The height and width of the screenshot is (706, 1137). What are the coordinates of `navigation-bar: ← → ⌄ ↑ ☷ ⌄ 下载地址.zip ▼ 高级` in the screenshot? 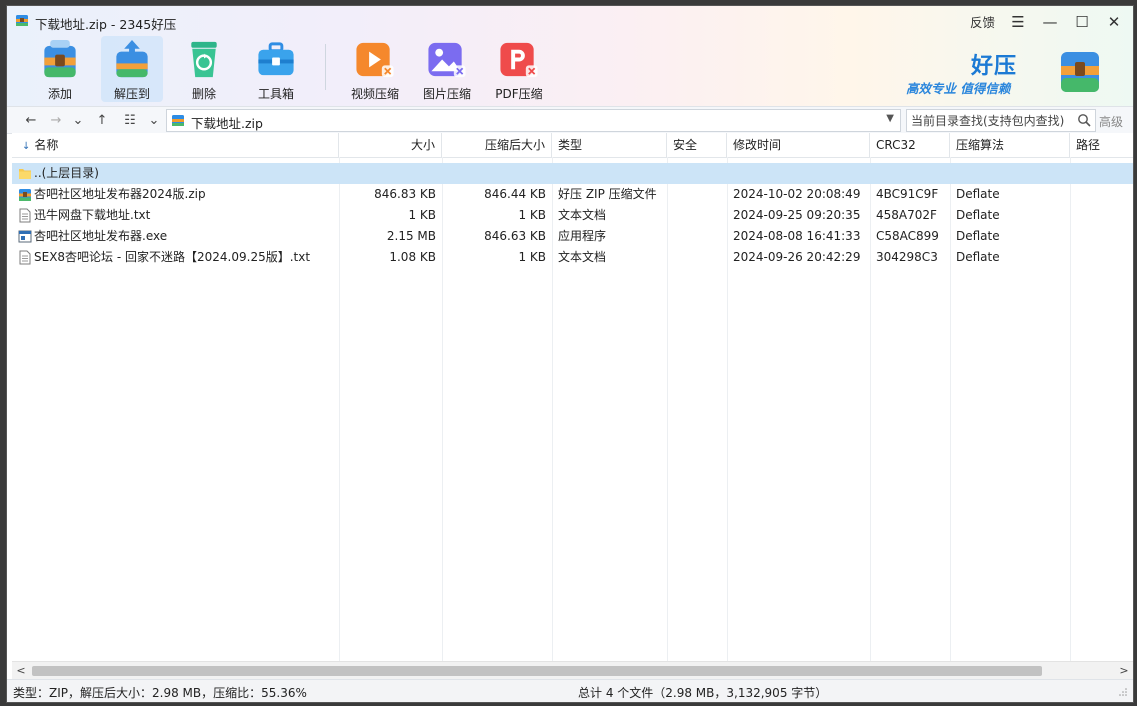 It's located at (570, 120).